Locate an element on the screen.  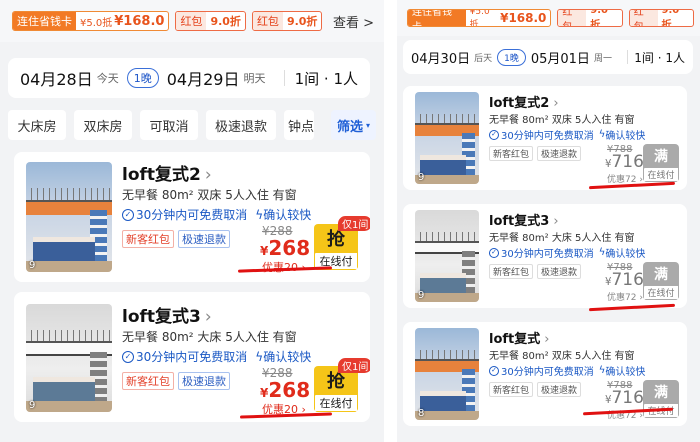
room-photo: 8 is located at coordinates (447, 374).